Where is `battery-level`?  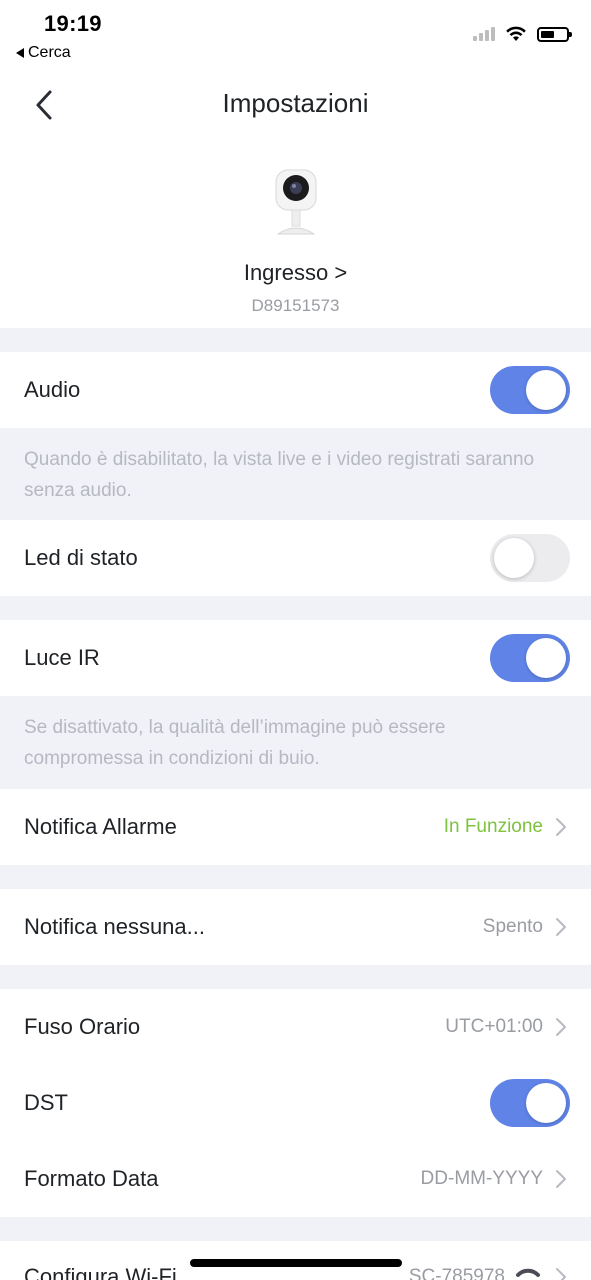 battery-level is located at coordinates (548, 34).